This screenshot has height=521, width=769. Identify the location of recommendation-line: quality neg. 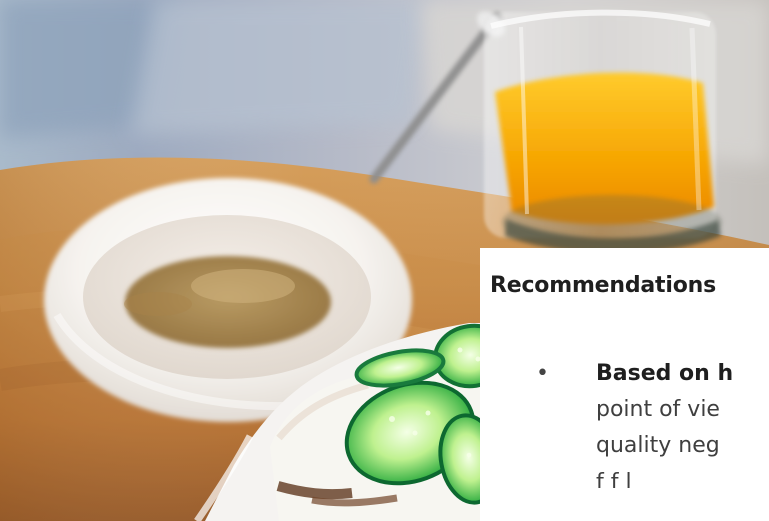
(658, 445).